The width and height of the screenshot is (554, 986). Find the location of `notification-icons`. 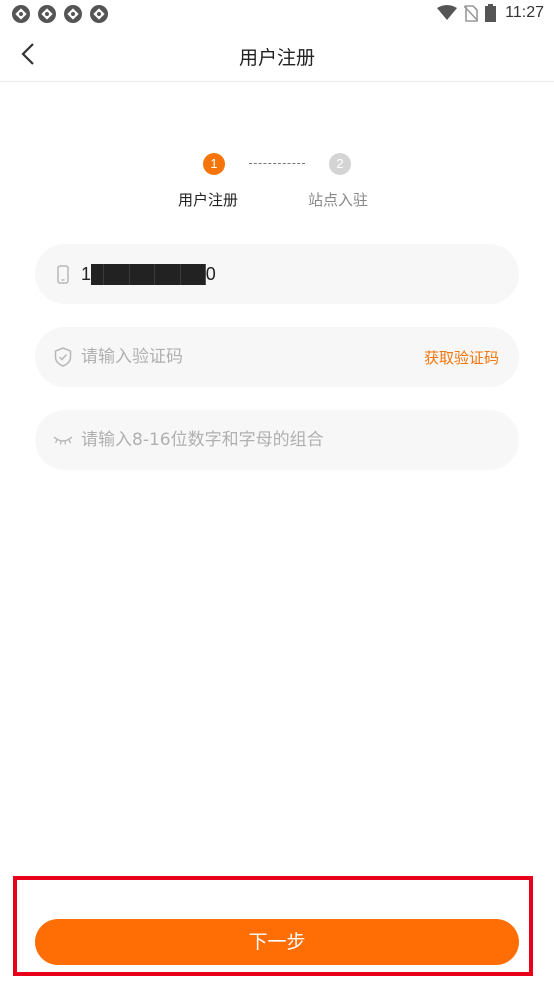

notification-icons is located at coordinates (60, 14).